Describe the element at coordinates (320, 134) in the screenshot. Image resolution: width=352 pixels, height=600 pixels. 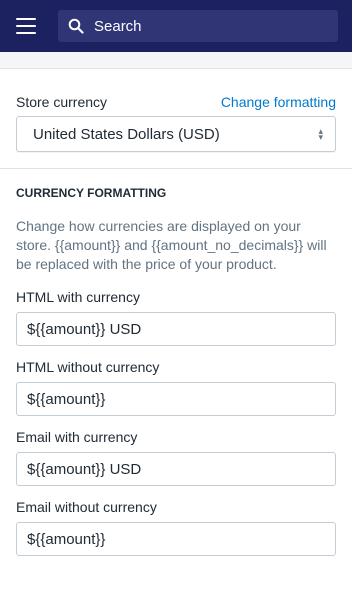
I see `select-arrows-icon: ▴ ▾` at that location.